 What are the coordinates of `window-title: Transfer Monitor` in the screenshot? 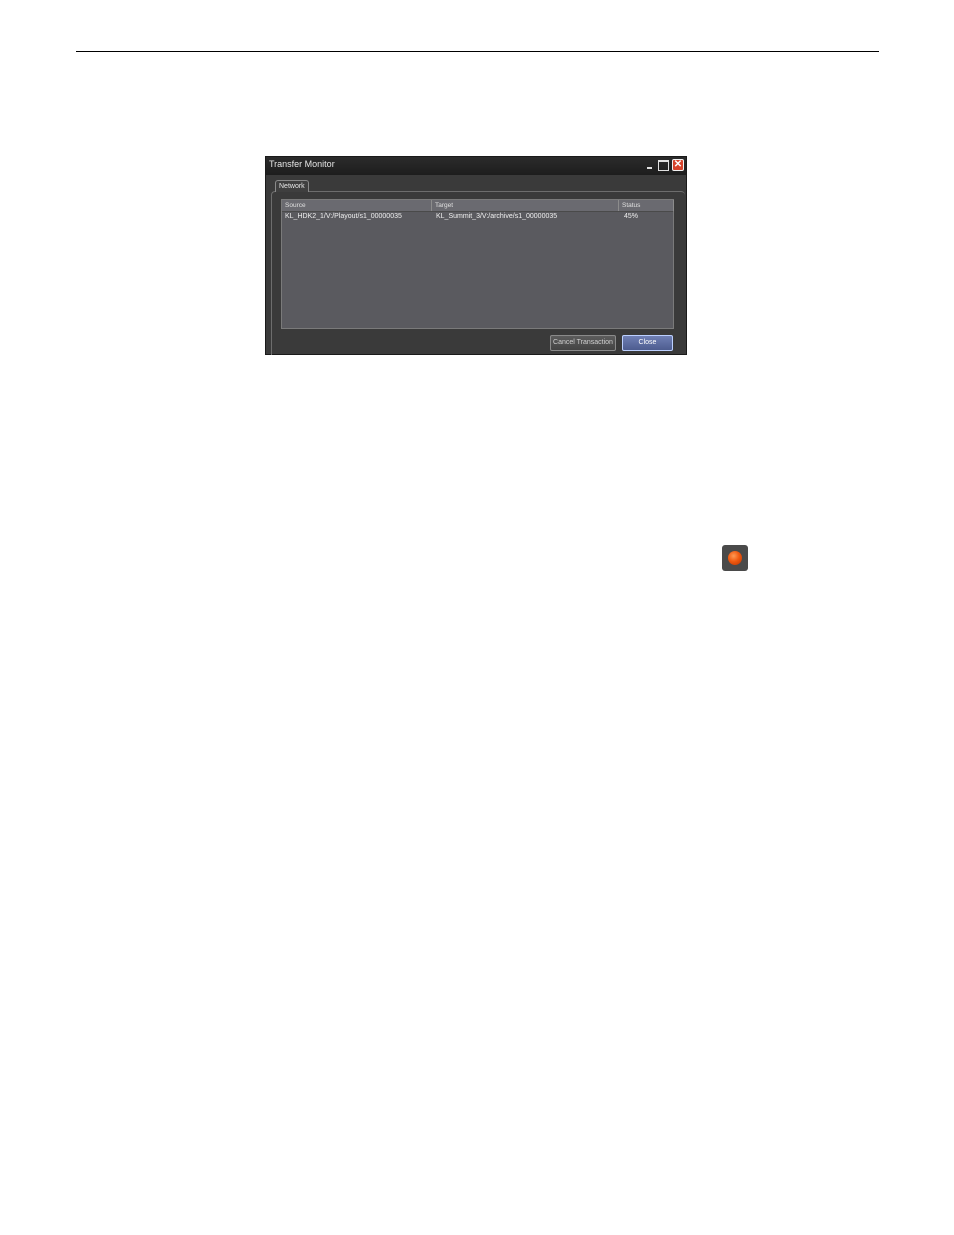 It's located at (302, 164).